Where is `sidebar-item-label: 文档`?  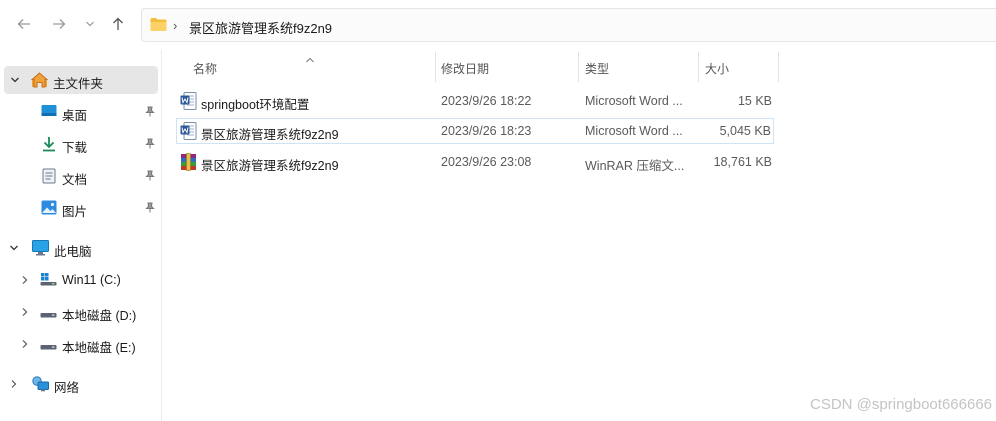 sidebar-item-label: 文档 is located at coordinates (75, 180).